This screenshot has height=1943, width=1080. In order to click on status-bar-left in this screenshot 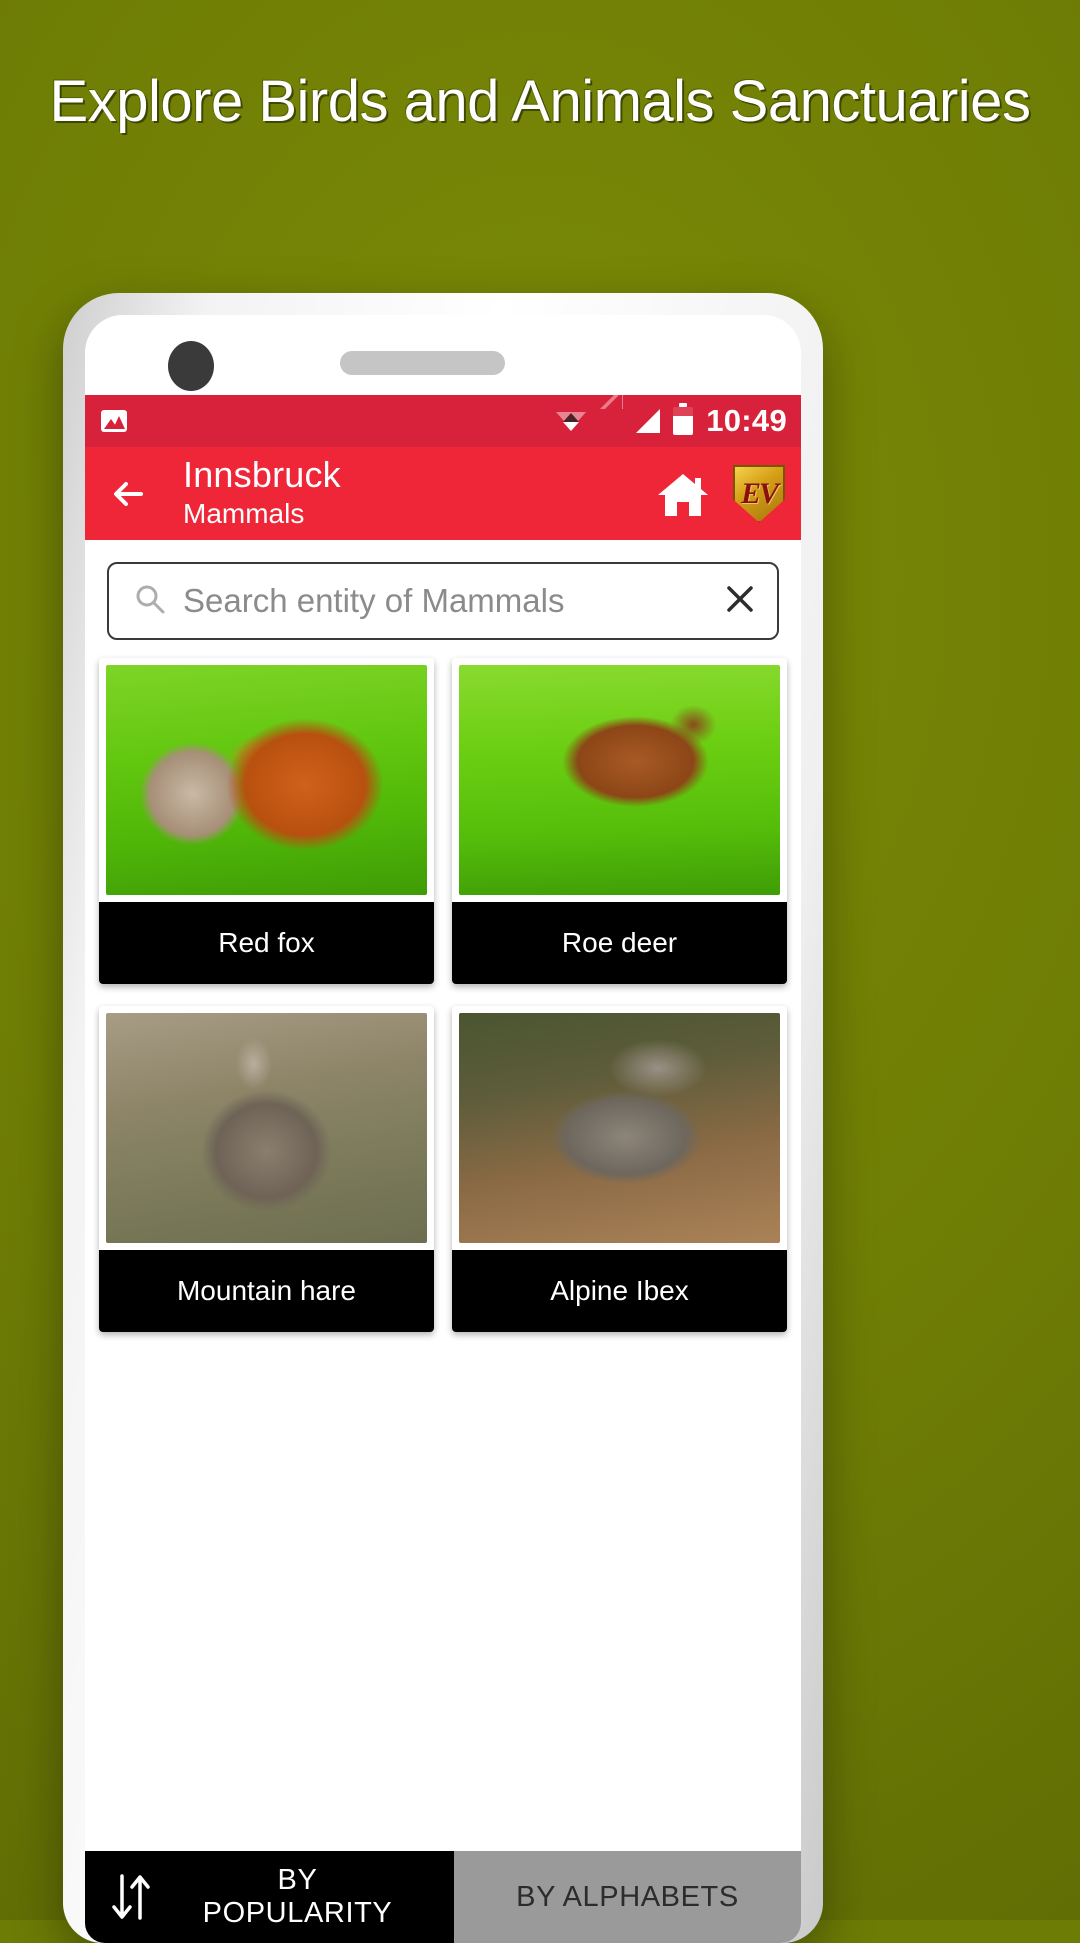, I will do `click(114, 421)`.